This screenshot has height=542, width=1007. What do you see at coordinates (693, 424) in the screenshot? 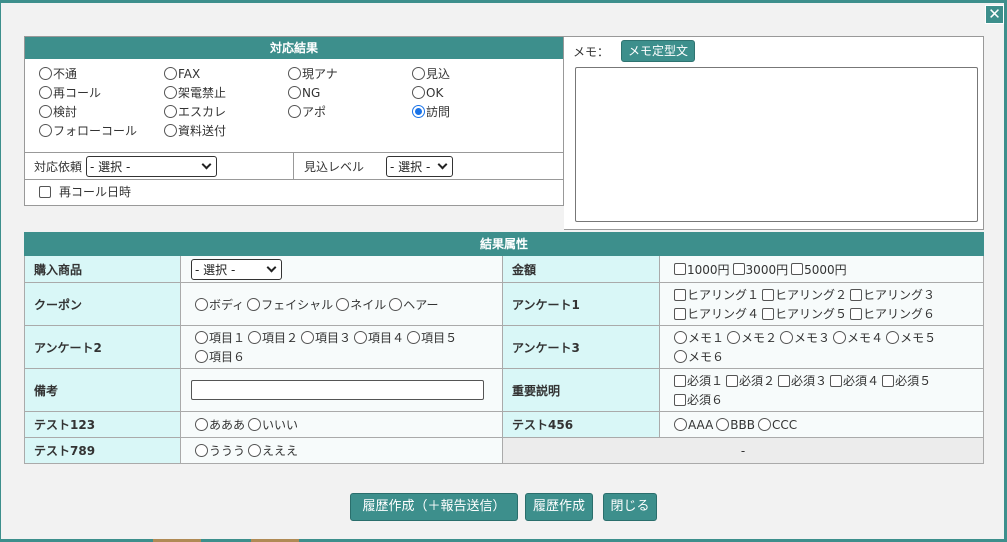
I see `test456-option: AAA` at bounding box center [693, 424].